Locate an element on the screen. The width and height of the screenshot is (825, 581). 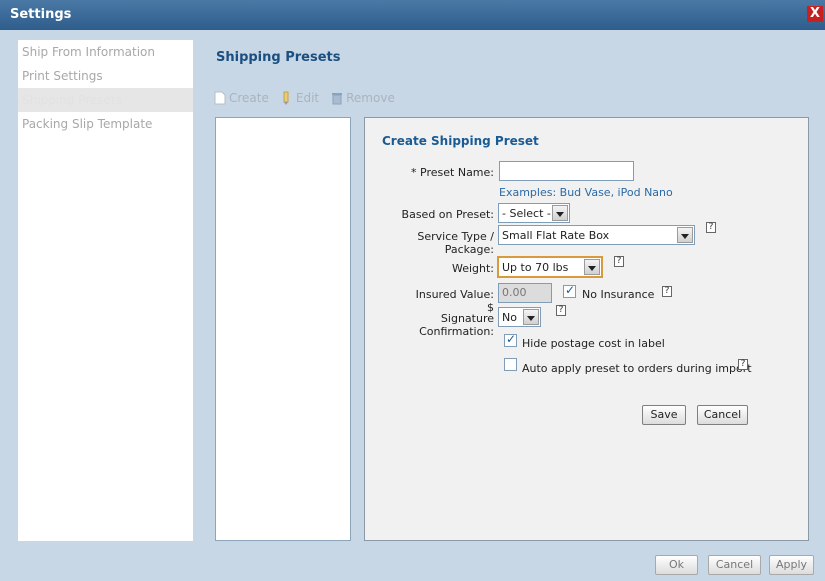
weight-select: Up to 70 lbs is located at coordinates (550, 267).